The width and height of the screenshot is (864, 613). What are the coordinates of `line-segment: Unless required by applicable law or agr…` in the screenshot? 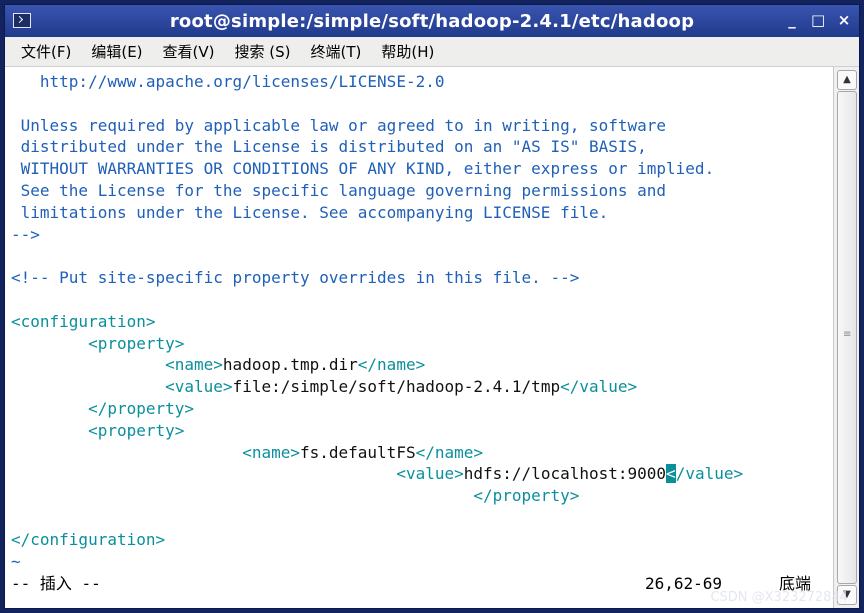 It's located at (339, 125).